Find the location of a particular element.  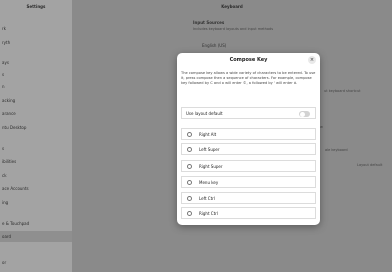

sidebar-item: or is located at coordinates (36, 262).